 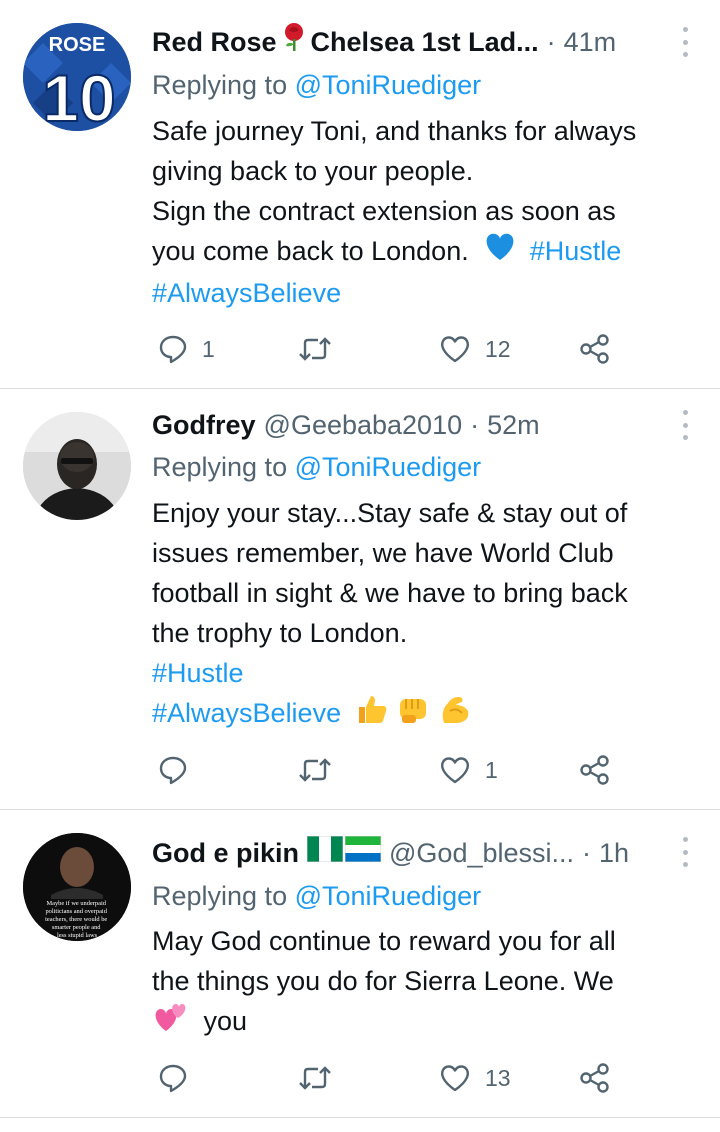 What do you see at coordinates (310, 251) in the screenshot?
I see `tweet-text-line: you come back to London.` at bounding box center [310, 251].